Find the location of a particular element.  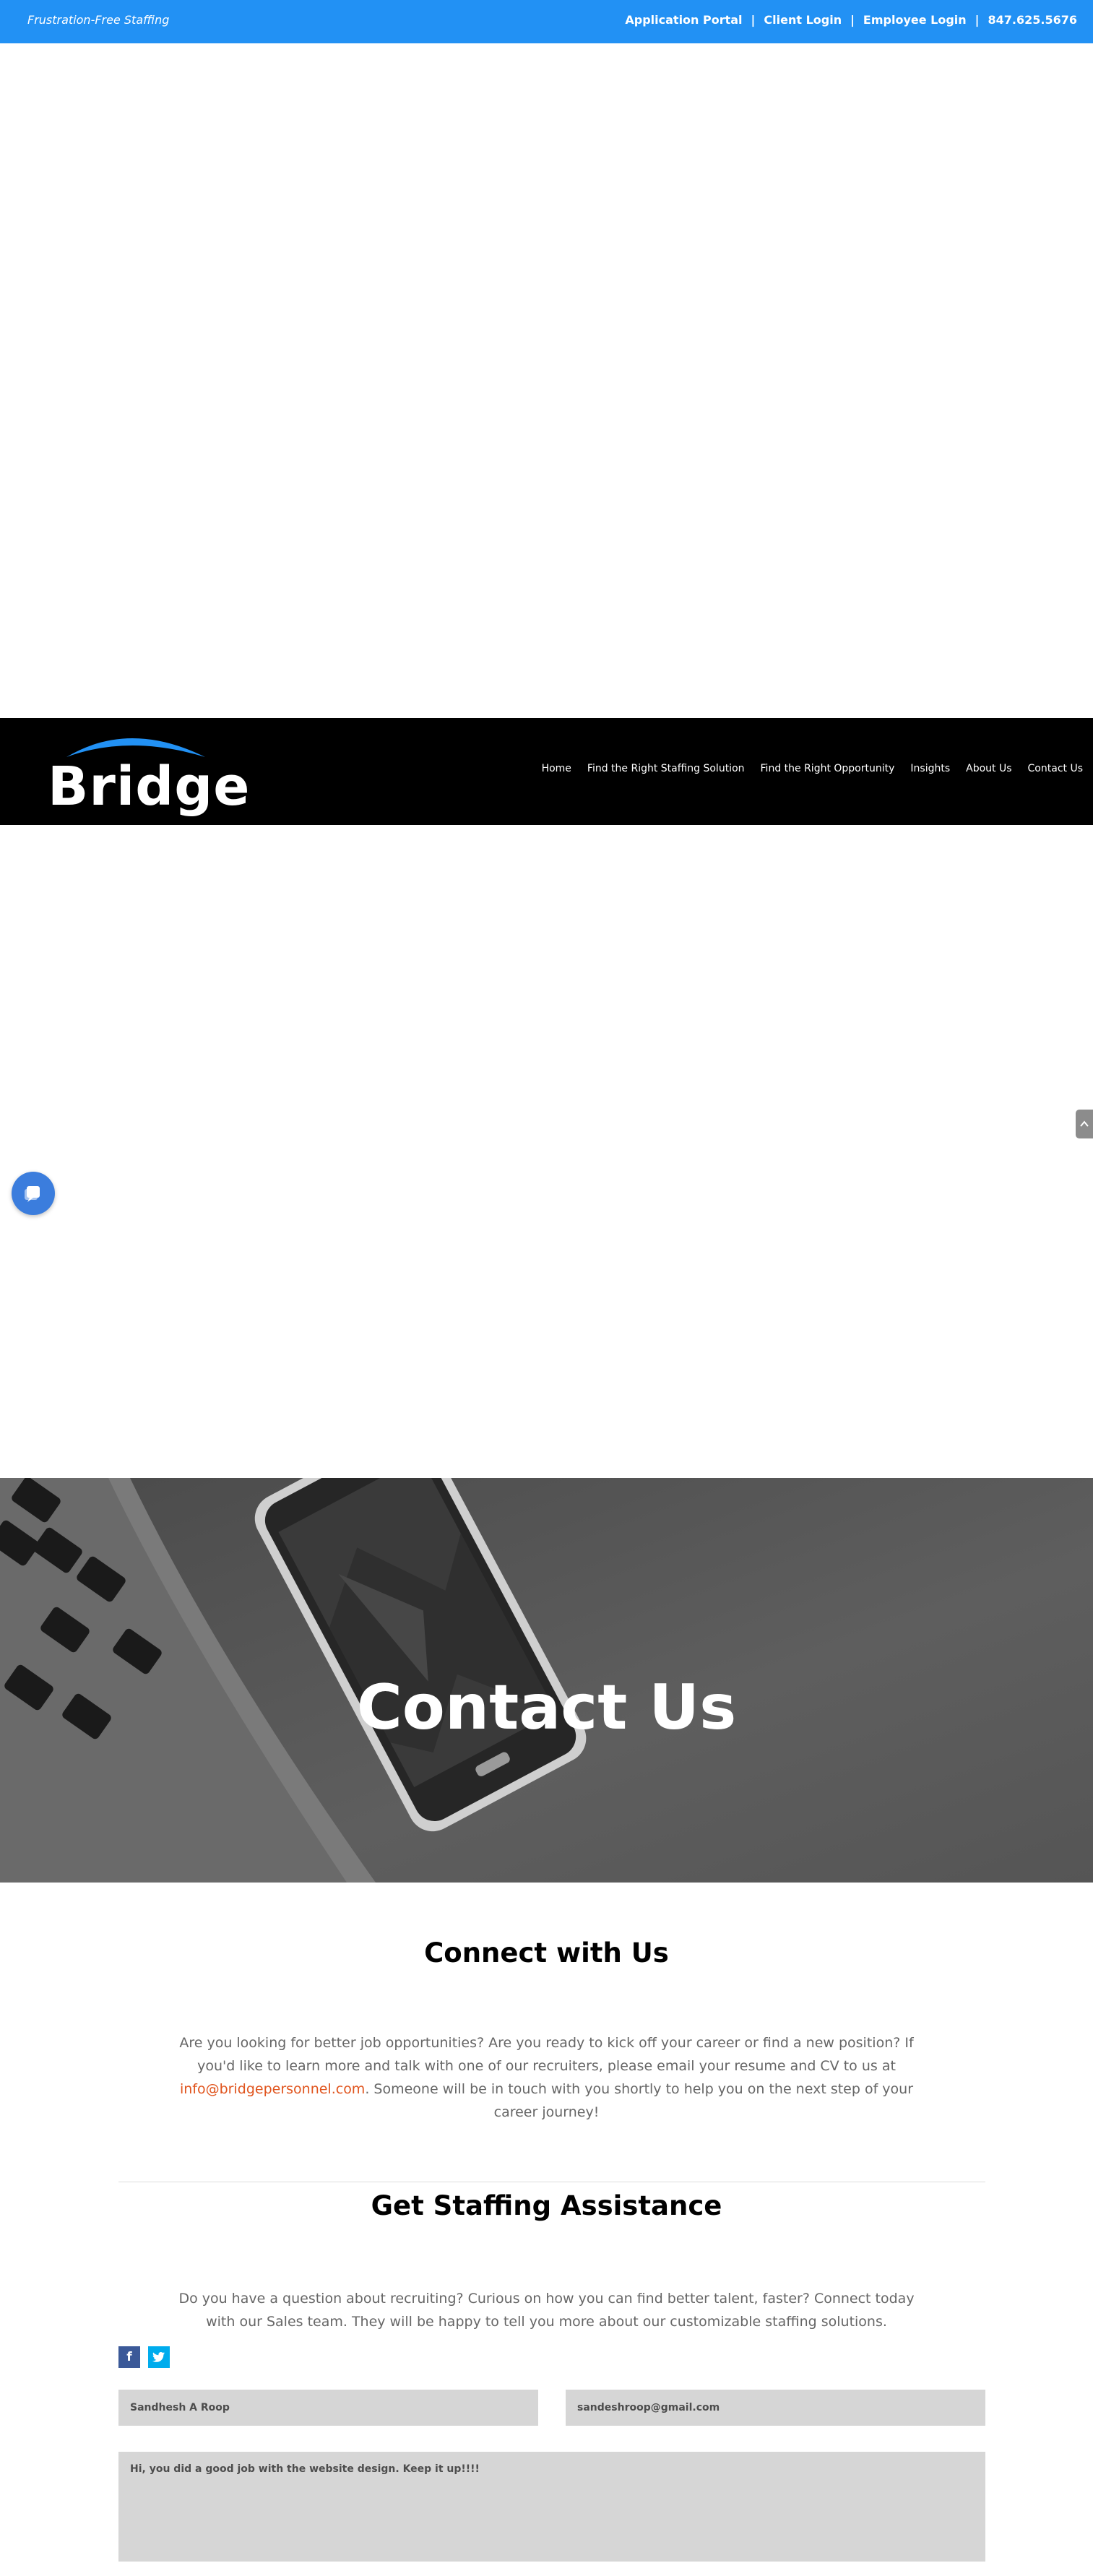

nav-item-about-us: About Us is located at coordinates (989, 768).